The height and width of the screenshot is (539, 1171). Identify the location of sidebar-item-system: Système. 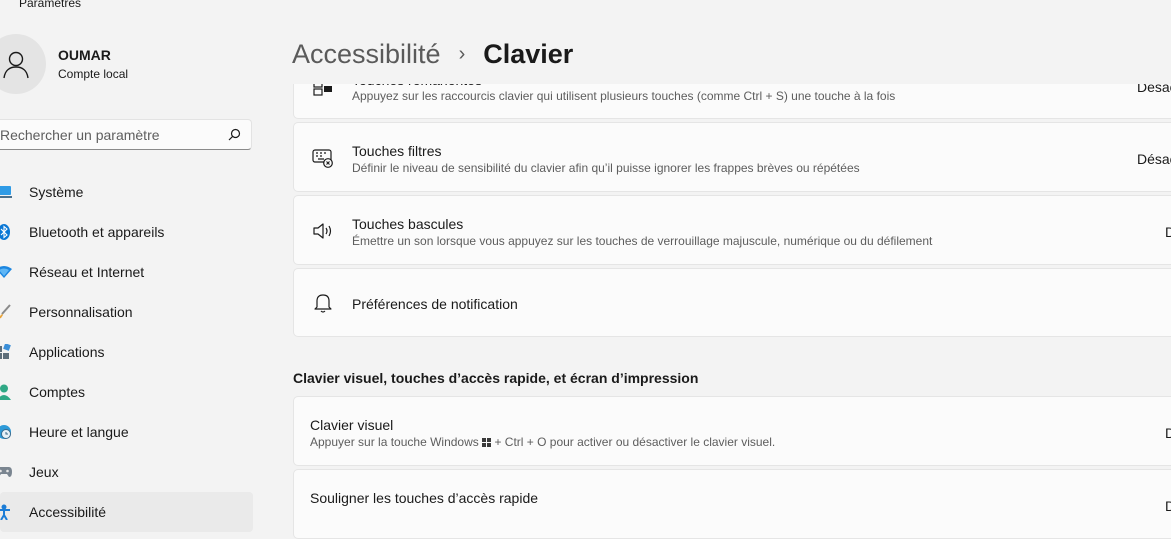
(126, 192).